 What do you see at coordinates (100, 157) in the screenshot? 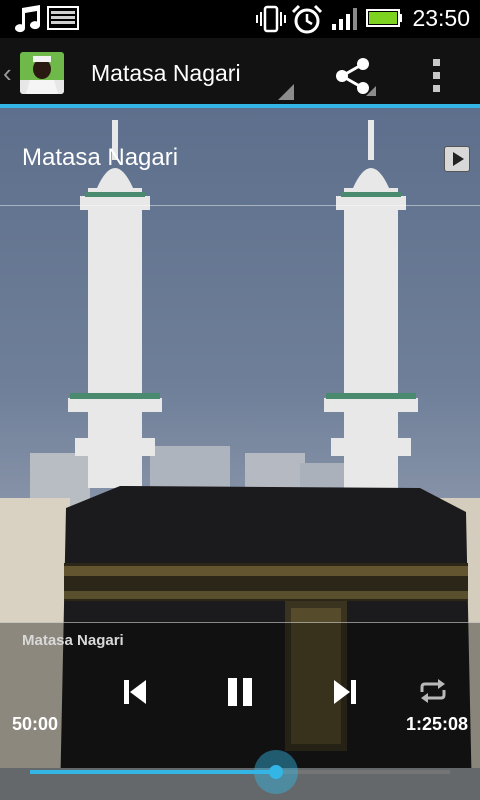
I see `track-title: Matasa Nagari` at bounding box center [100, 157].